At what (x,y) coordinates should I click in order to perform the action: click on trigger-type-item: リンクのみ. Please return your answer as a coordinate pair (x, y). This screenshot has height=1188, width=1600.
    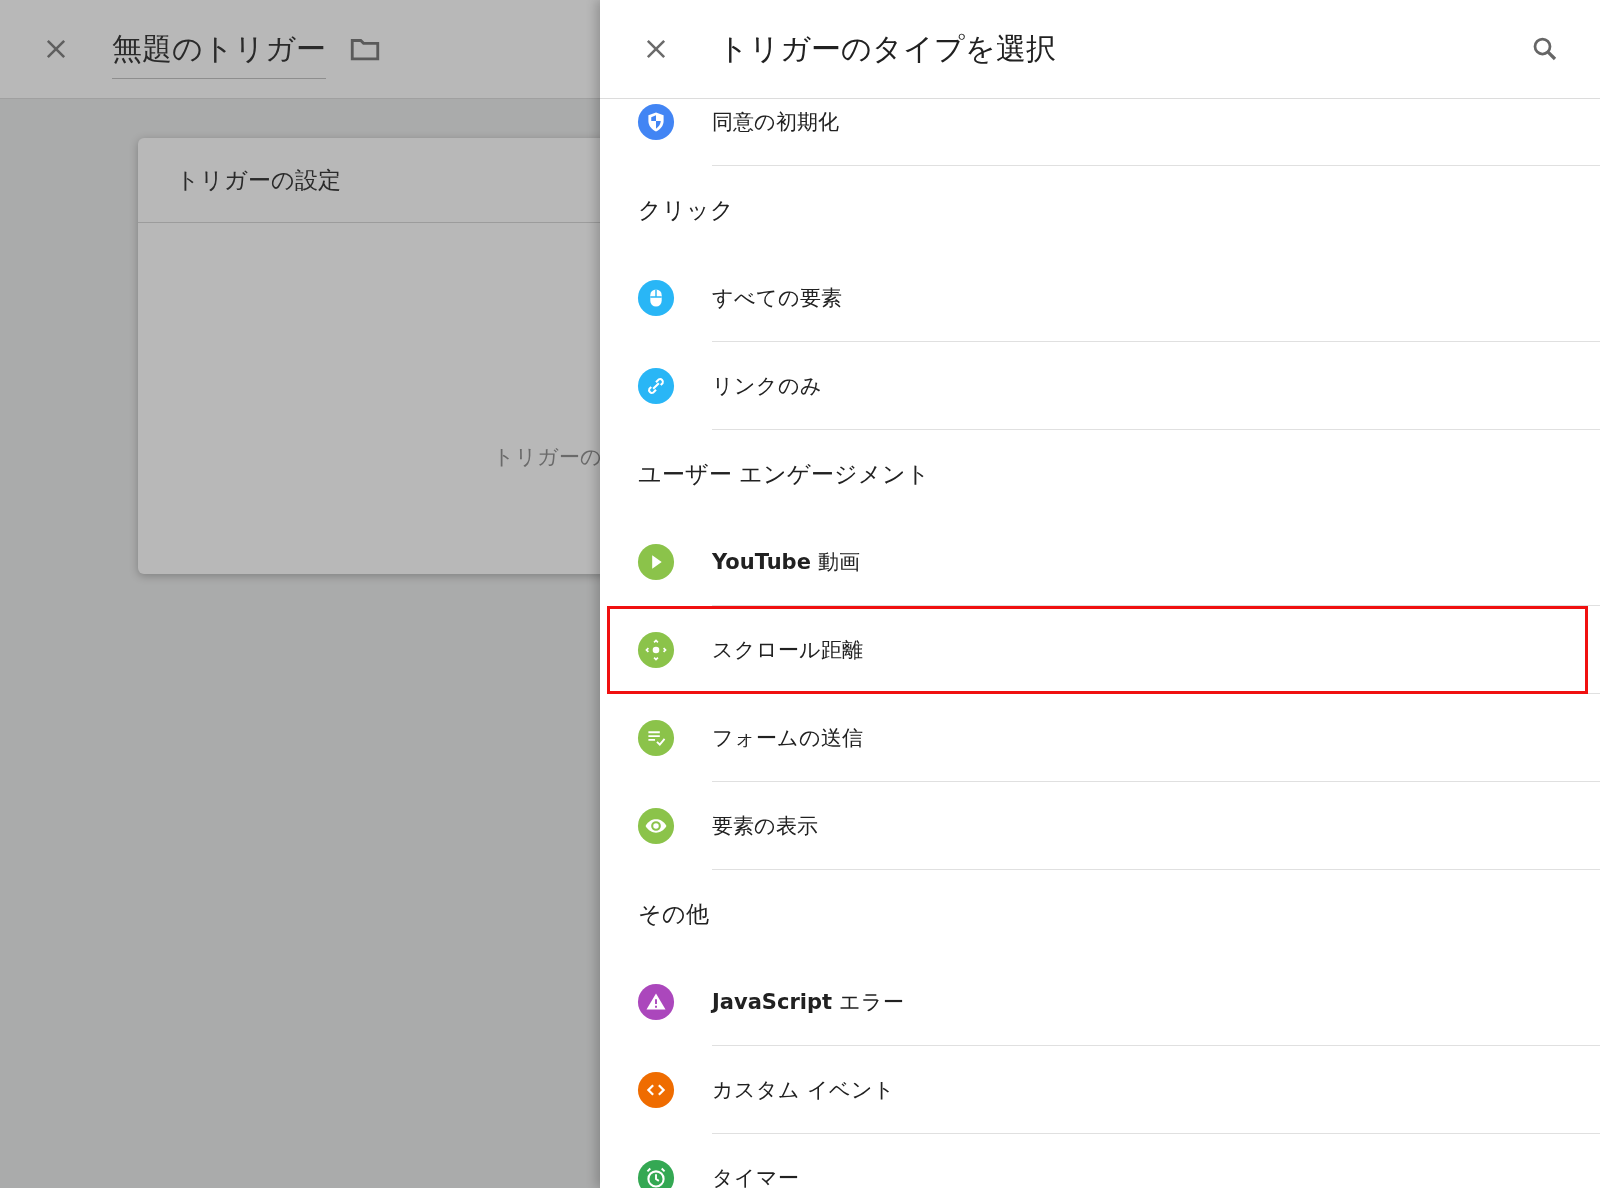
    Looking at the image, I should click on (1100, 386).